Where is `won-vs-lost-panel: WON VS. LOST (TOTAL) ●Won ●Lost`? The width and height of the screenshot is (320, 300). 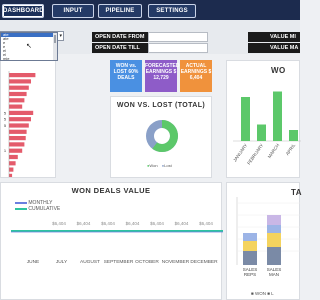 won-vs-lost-panel: WON VS. LOST (TOTAL) ●Won ●Lost is located at coordinates (161, 137).